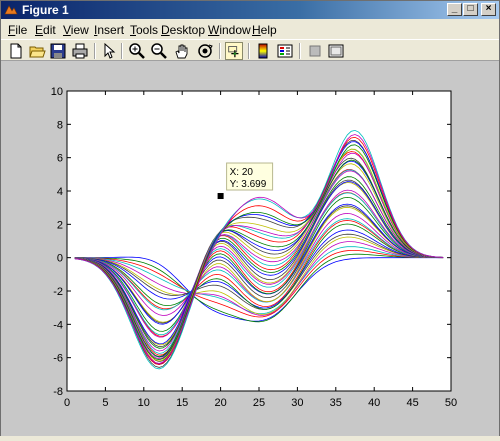 The height and width of the screenshot is (441, 500). What do you see at coordinates (205, 51) in the screenshot?
I see `rotate-3d-icon` at bounding box center [205, 51].